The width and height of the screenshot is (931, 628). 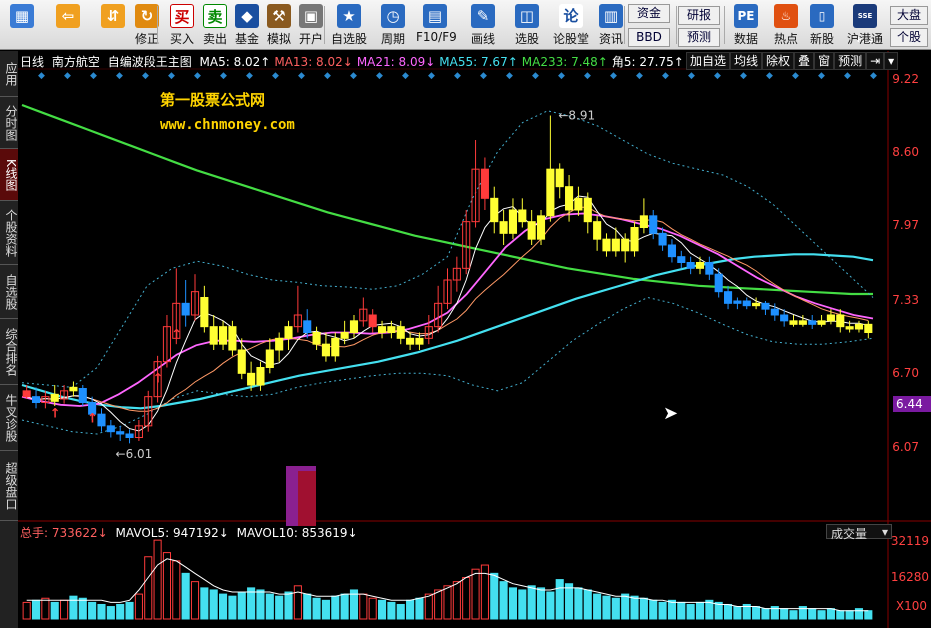 What do you see at coordinates (9, 233) in the screenshot?
I see `sidebar-item-stock-info: 个股资料` at bounding box center [9, 233].